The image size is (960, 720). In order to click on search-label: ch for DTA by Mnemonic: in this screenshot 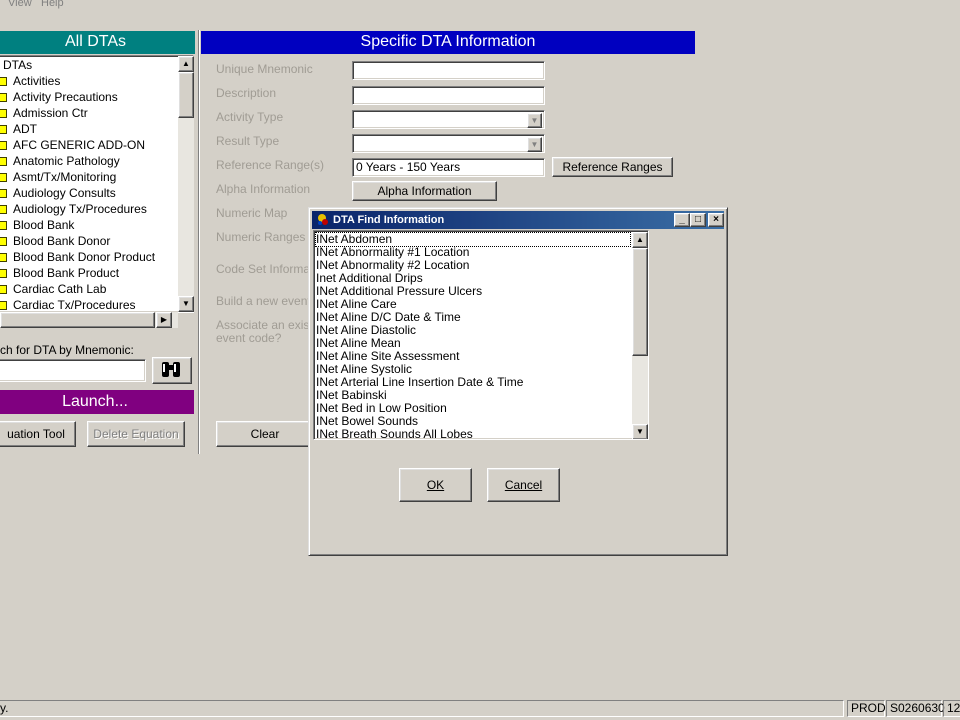, I will do `click(67, 350)`.